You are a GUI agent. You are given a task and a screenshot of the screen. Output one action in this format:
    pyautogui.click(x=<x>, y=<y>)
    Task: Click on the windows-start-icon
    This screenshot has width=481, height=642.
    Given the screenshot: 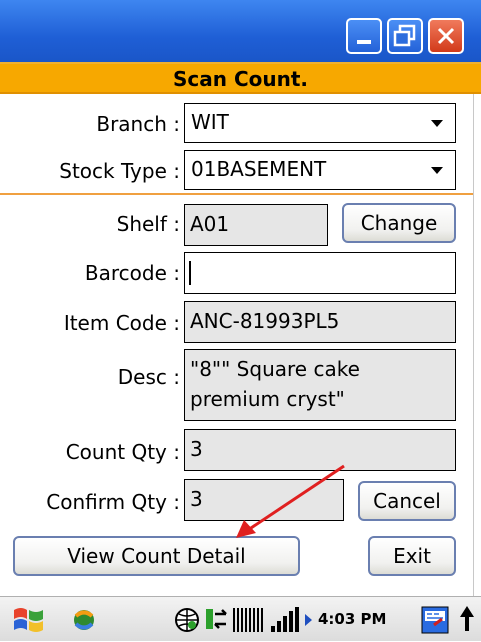 What is the action you would take?
    pyautogui.click(x=29, y=620)
    